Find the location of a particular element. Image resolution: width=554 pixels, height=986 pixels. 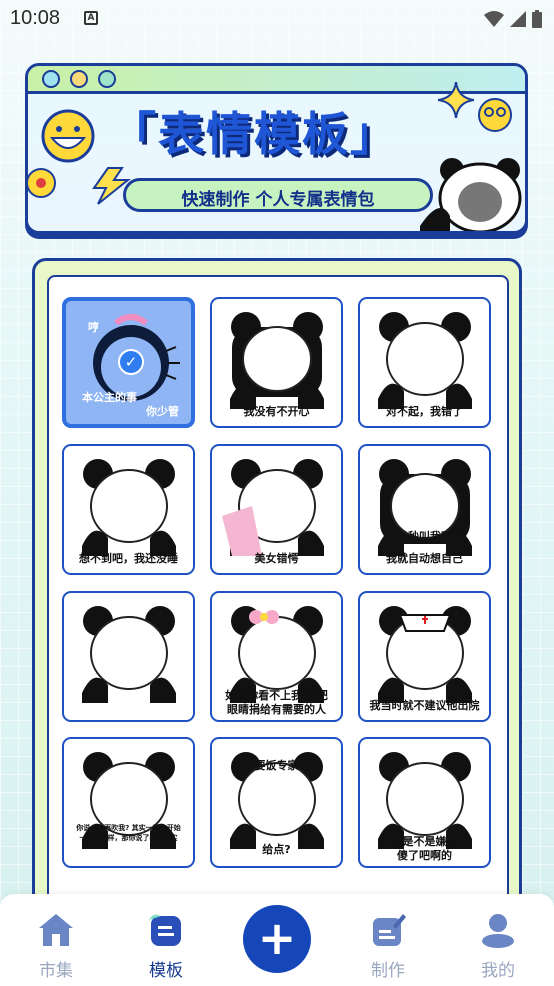

template-card: 要饭专家给点? is located at coordinates (276, 802).